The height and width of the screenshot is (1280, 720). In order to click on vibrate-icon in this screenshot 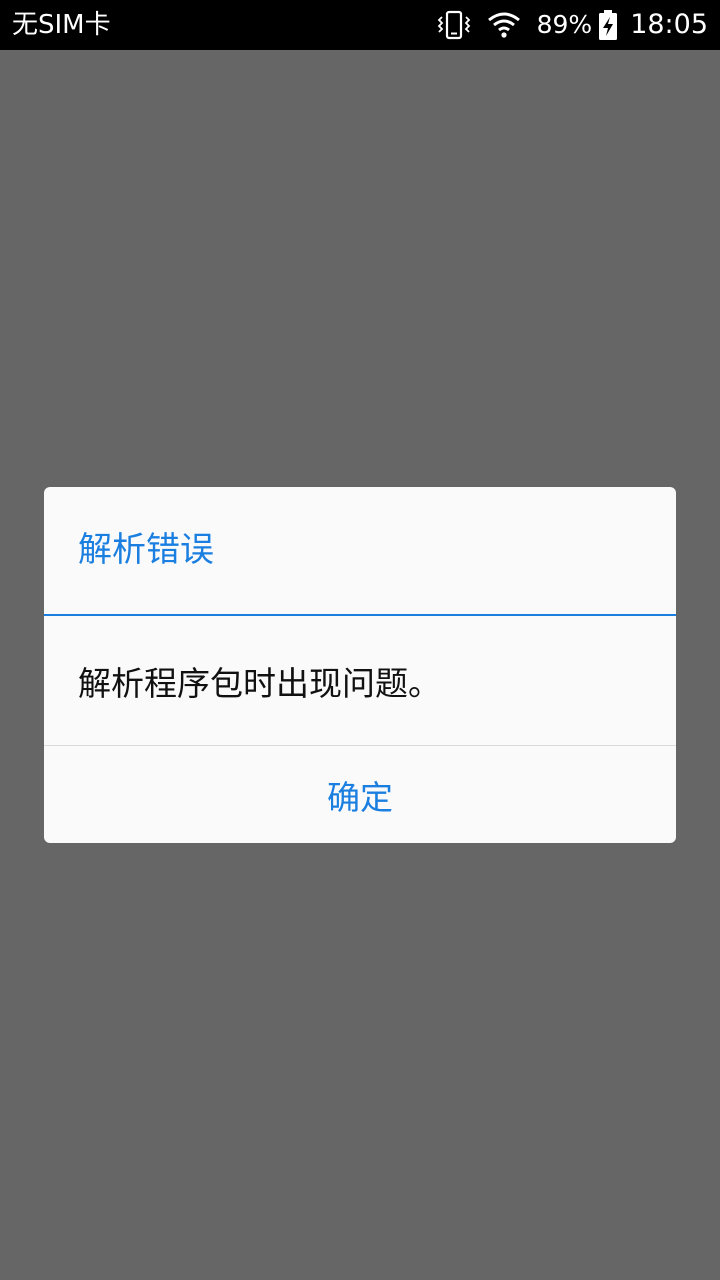, I will do `click(454, 25)`.